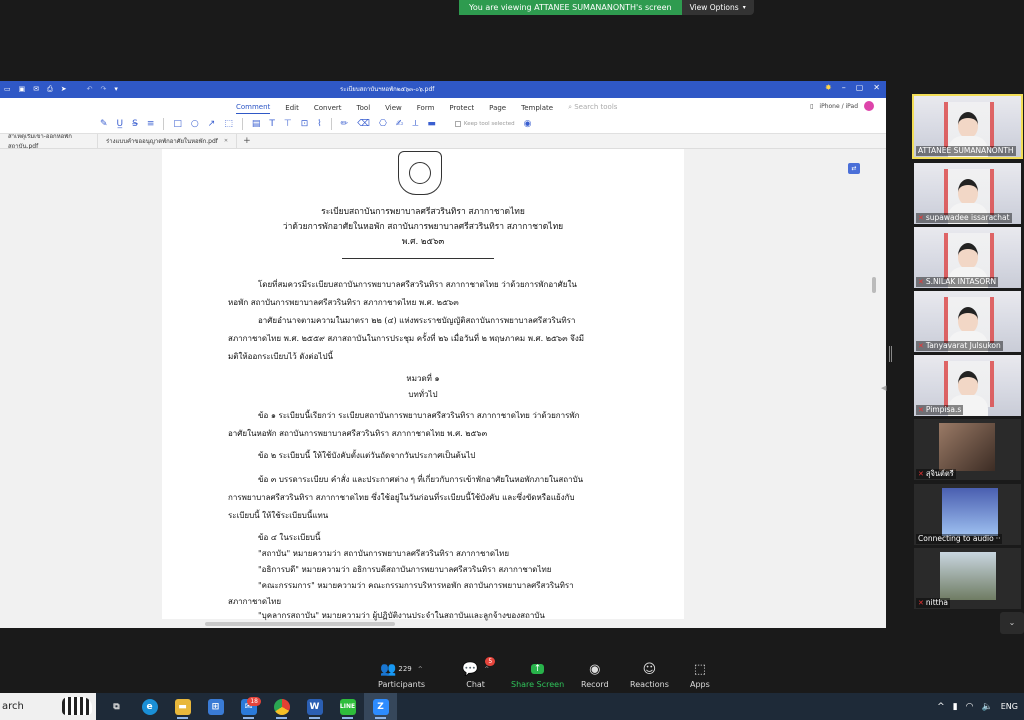  What do you see at coordinates (1009, 706) in the screenshot?
I see `language-indicator: ENG` at bounding box center [1009, 706].